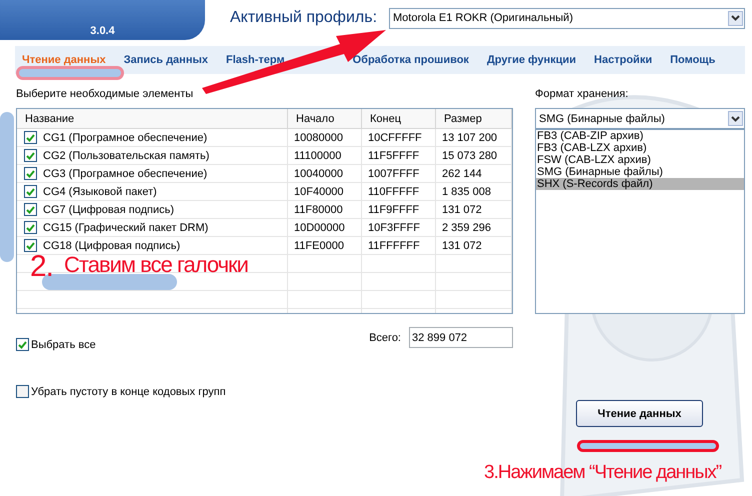 The width and height of the screenshot is (752, 496). Describe the element at coordinates (474, 137) in the screenshot. I see `table-cell: 13 107 200` at that location.